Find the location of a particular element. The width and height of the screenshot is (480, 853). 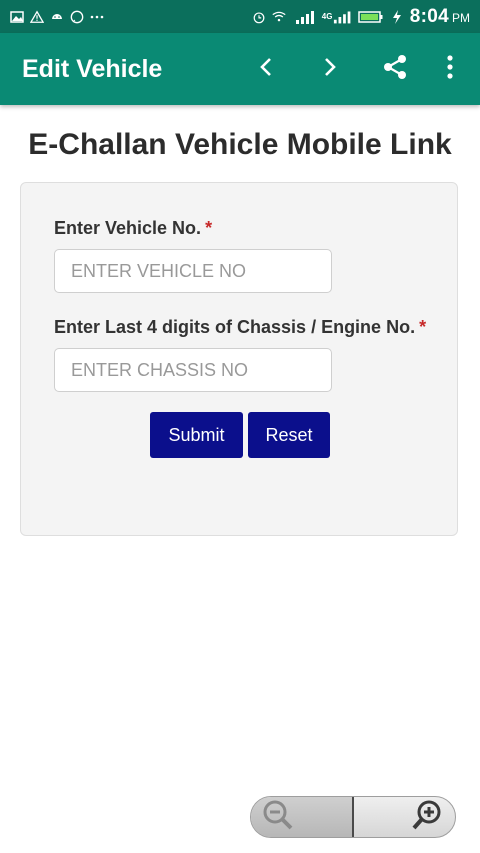

forward-chevron-icon is located at coordinates (330, 69).